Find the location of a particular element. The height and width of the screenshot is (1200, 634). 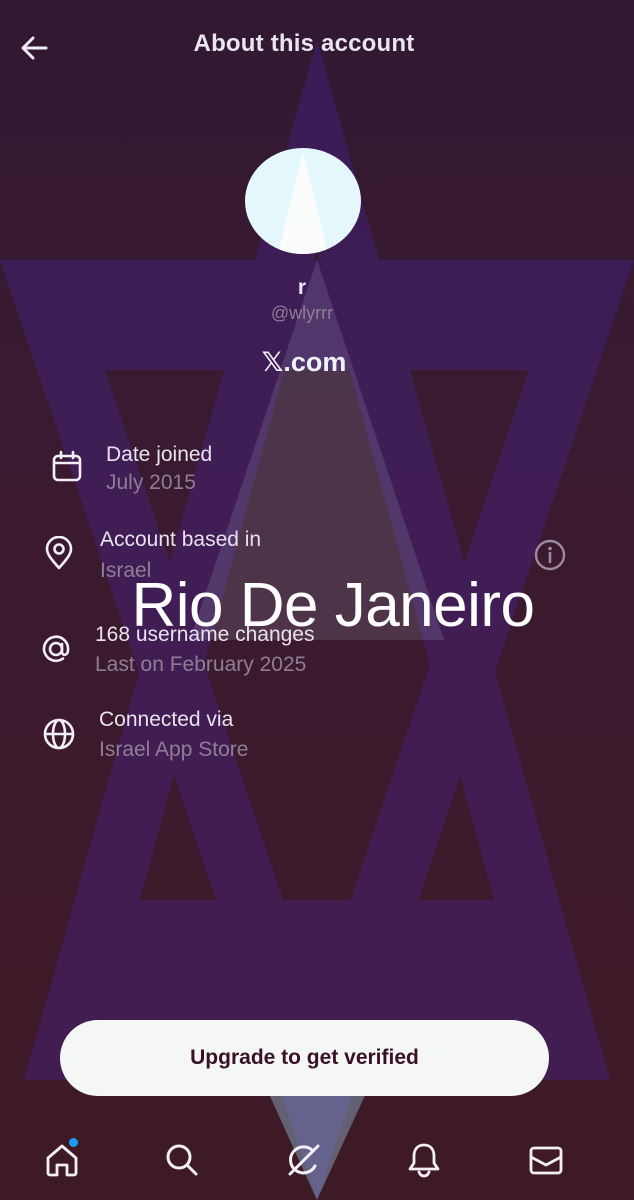

nav-notifications is located at coordinates (424, 1160).